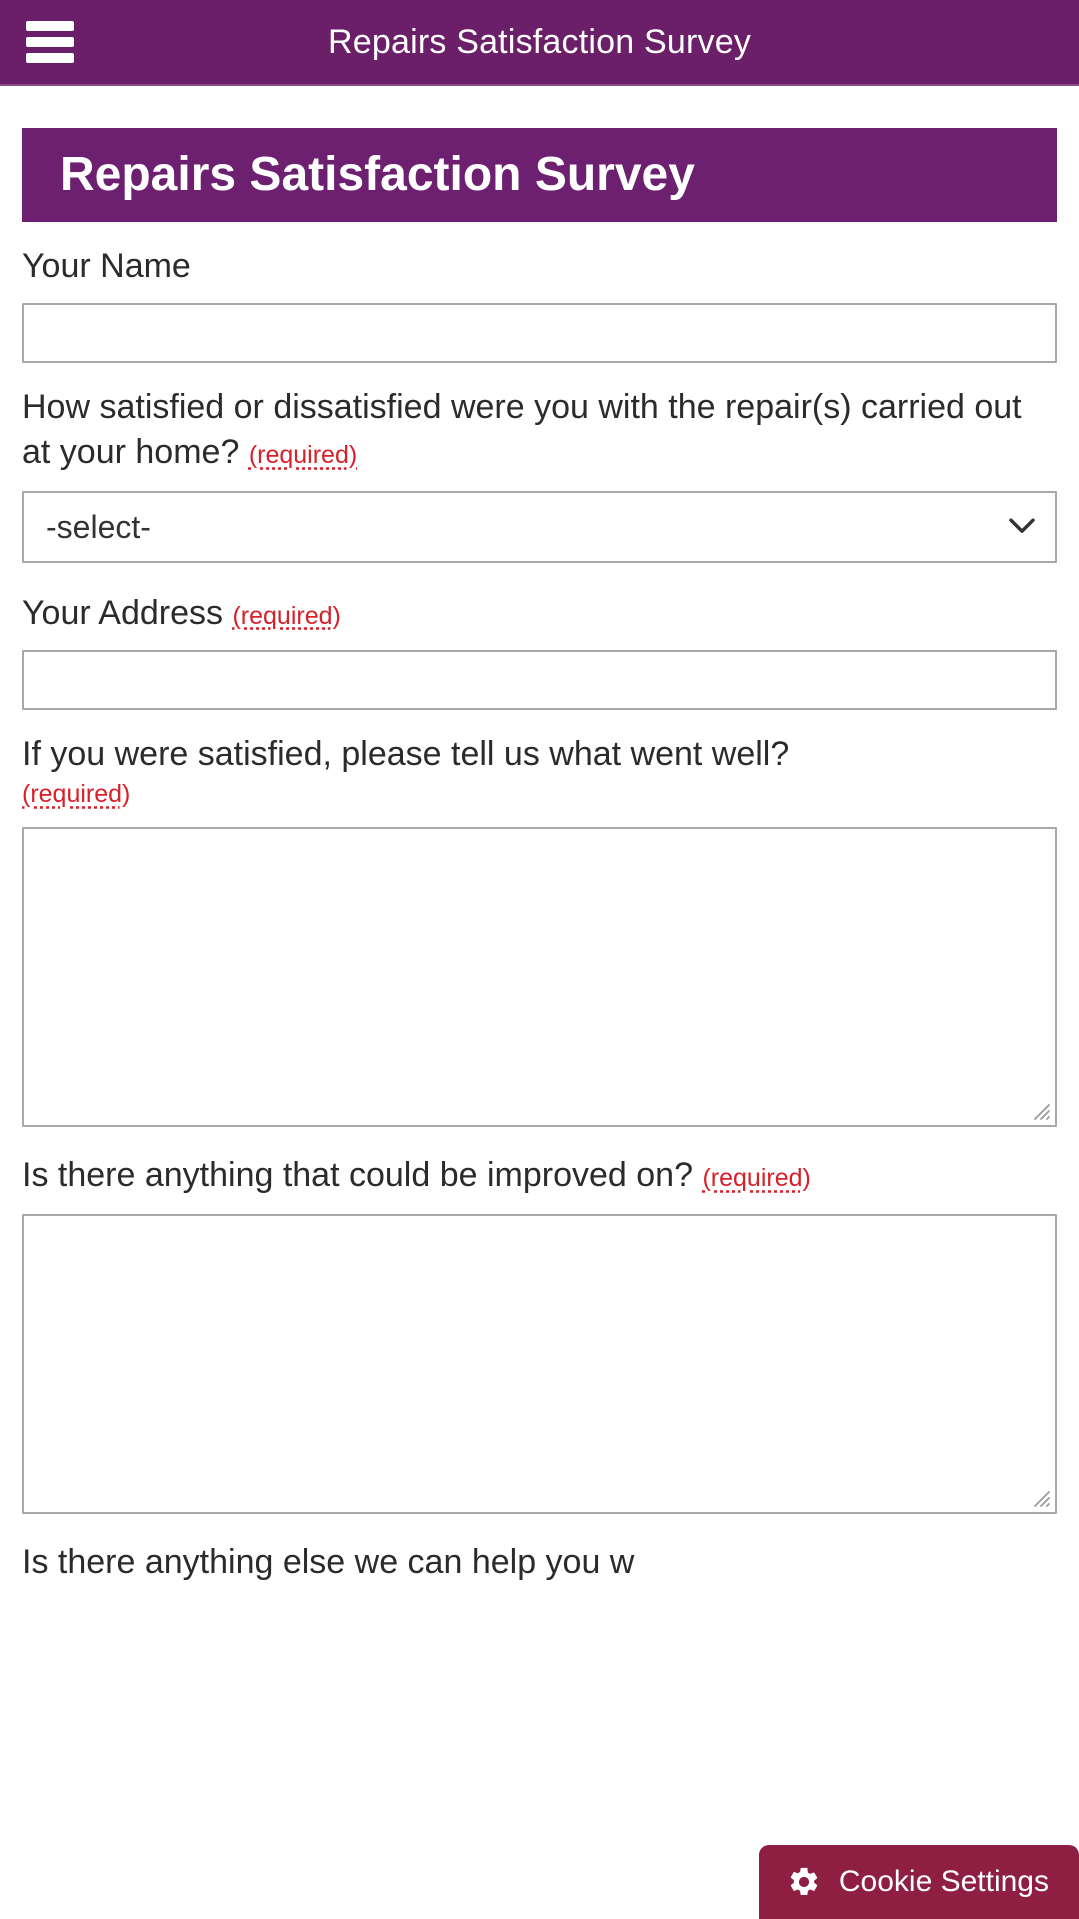 The height and width of the screenshot is (1919, 1079). I want to click on field-your-name: Your Name, so click(539, 303).